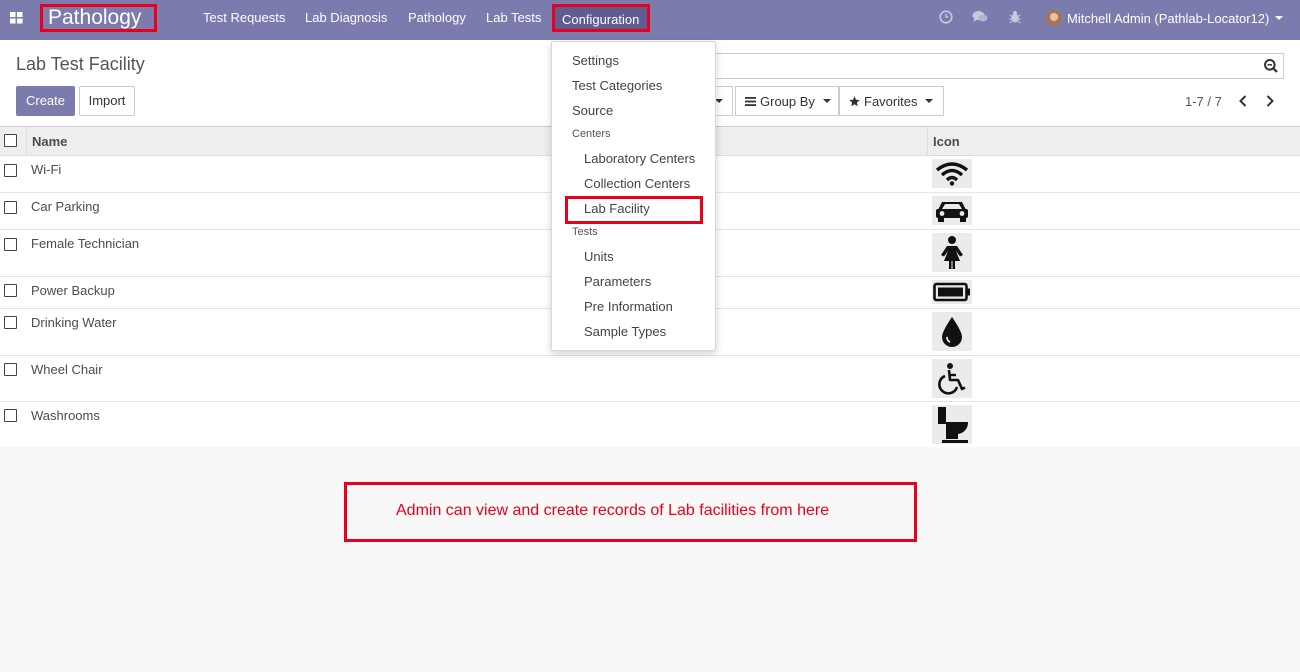 The width and height of the screenshot is (1300, 672). What do you see at coordinates (650, 424) in the screenshot?
I see `table-row: Washrooms` at bounding box center [650, 424].